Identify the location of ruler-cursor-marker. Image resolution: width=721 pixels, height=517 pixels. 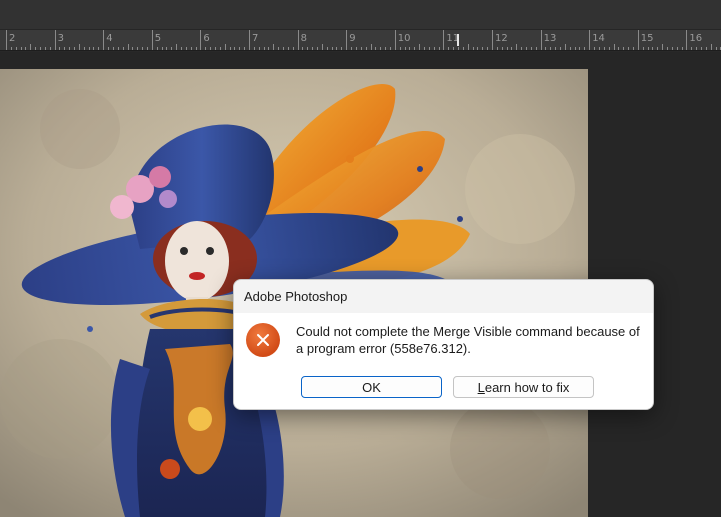
(458, 40).